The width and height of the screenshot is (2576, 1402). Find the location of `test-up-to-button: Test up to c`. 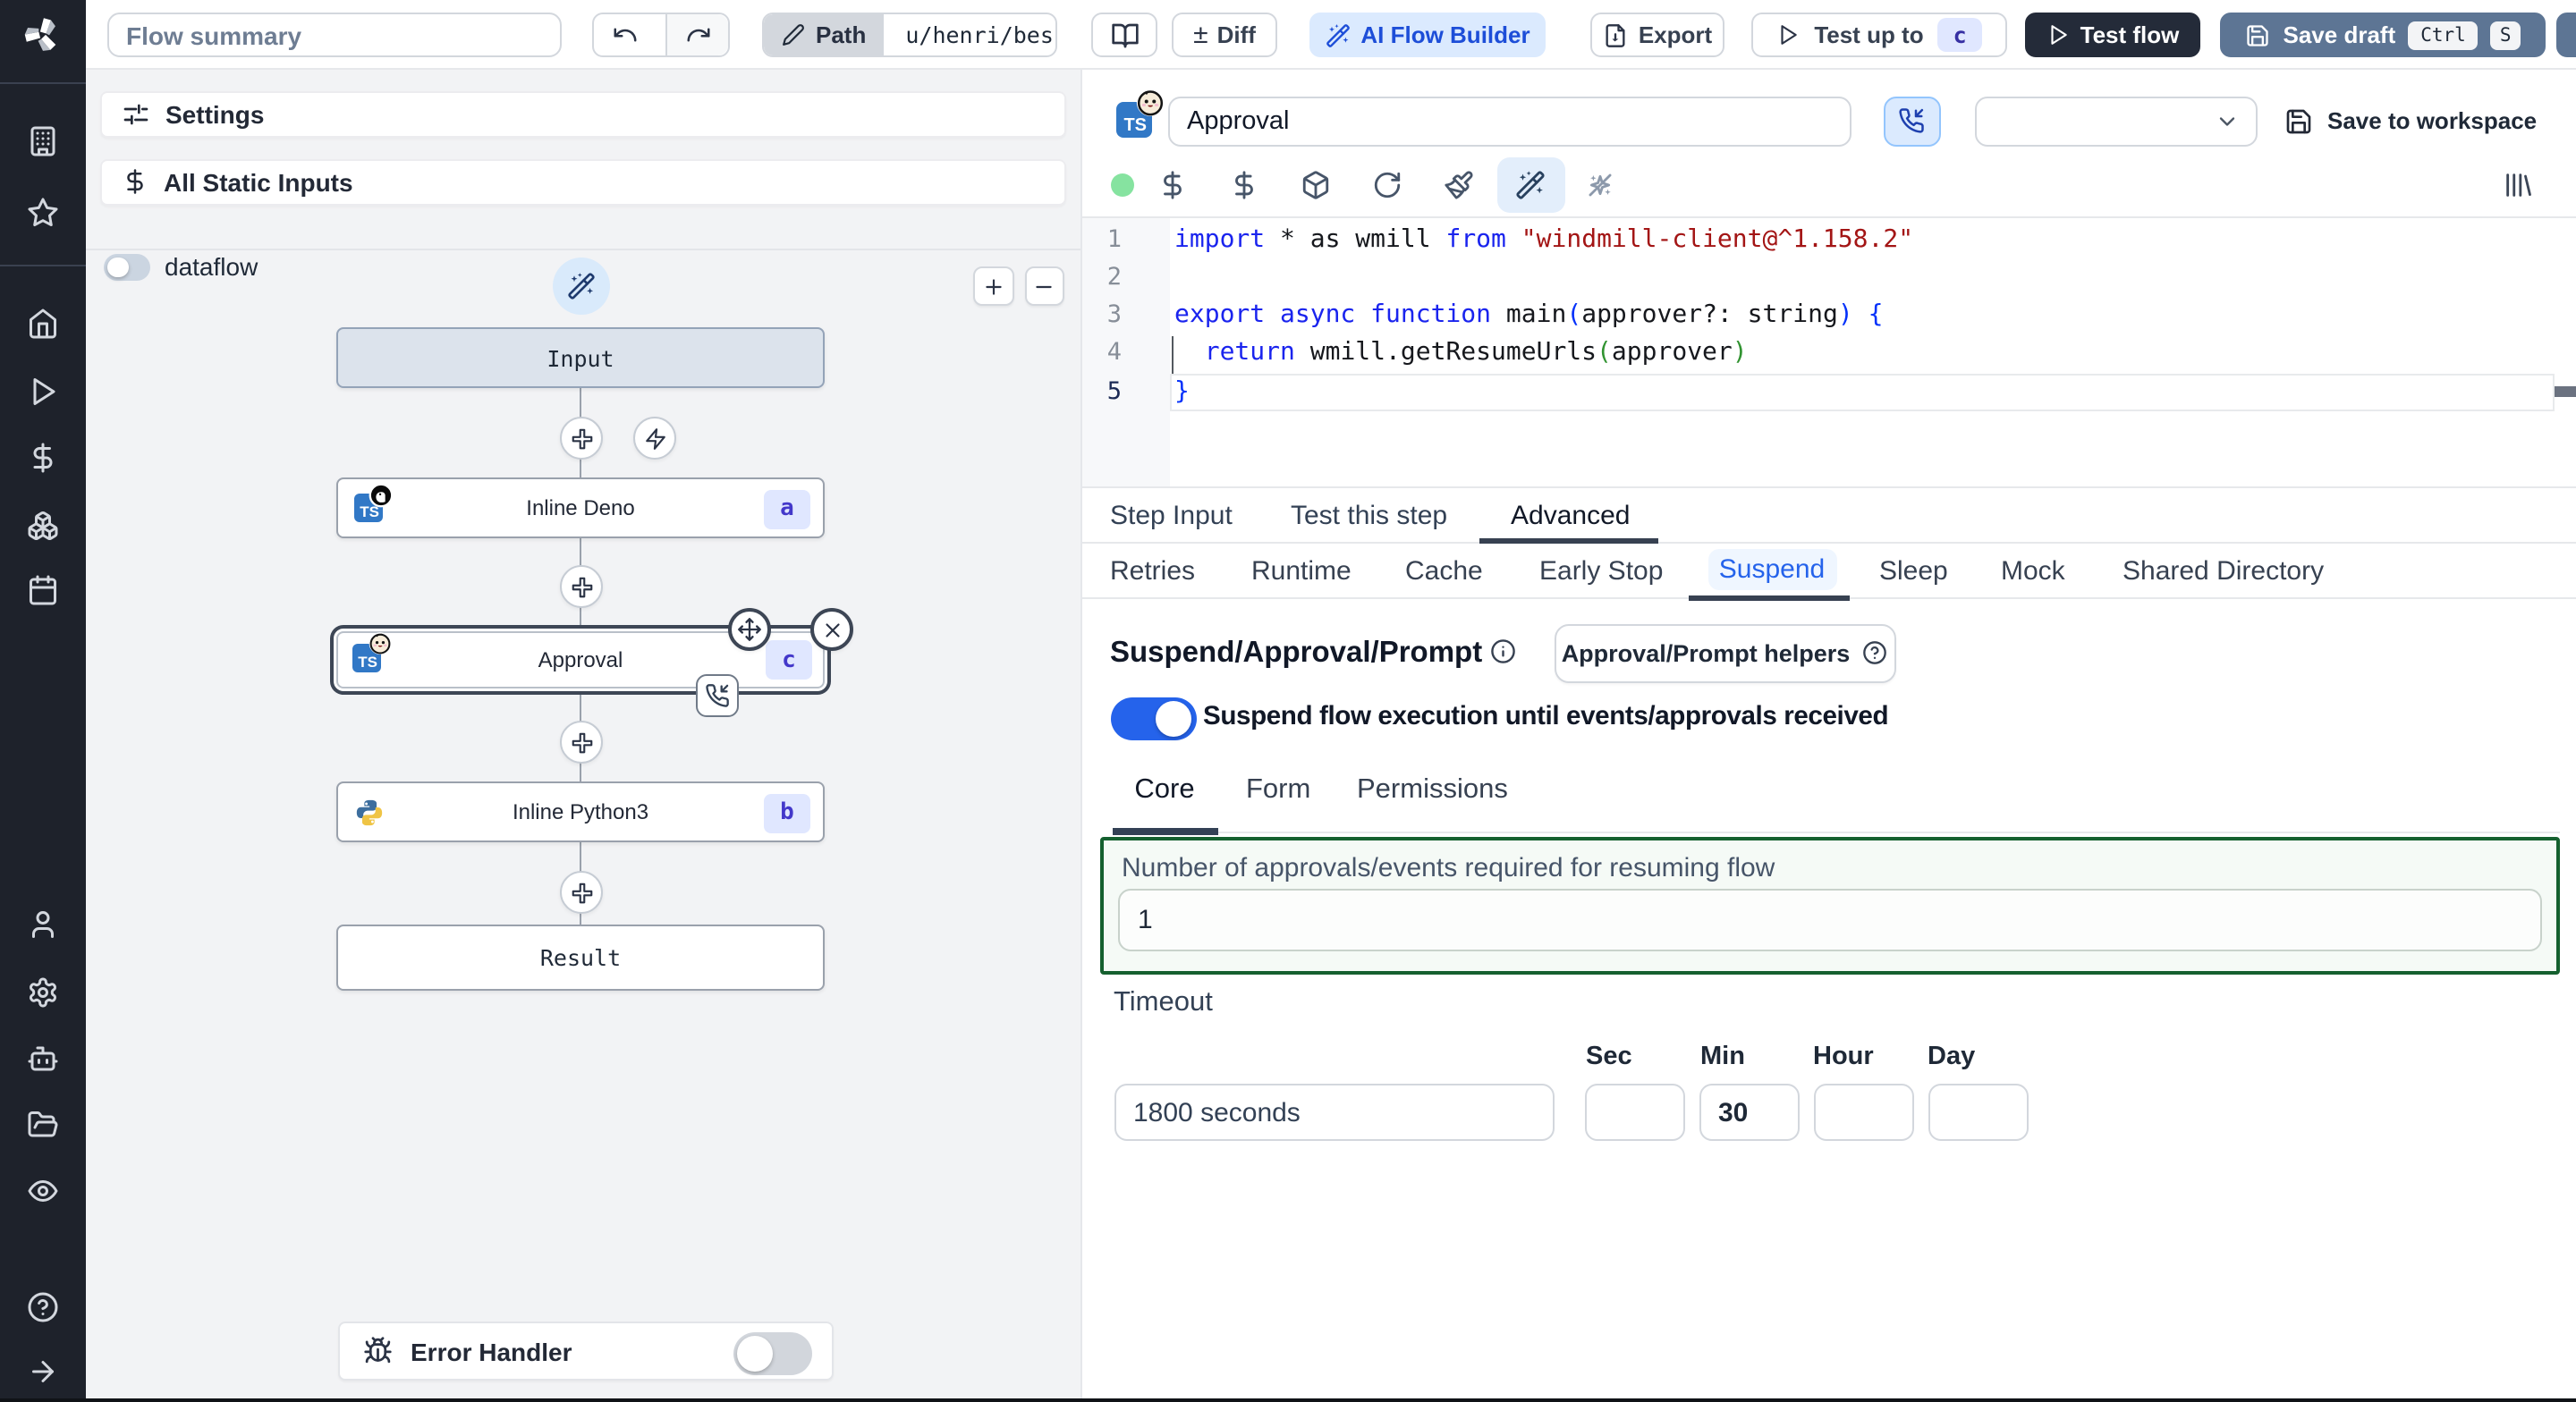

test-up-to-button: Test up to c is located at coordinates (1879, 35).